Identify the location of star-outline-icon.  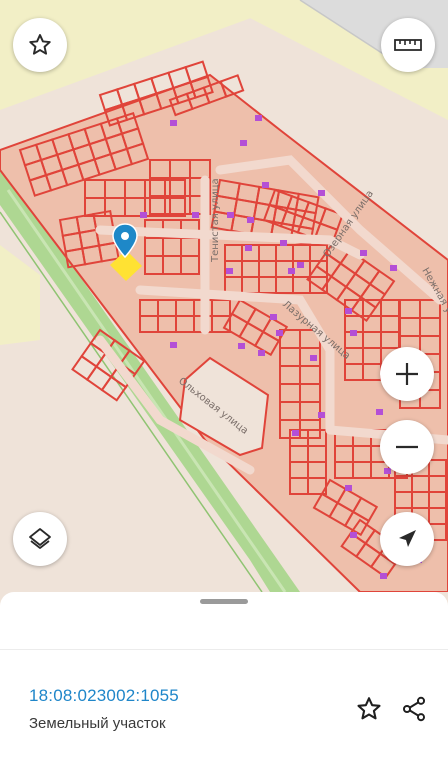
(369, 708).